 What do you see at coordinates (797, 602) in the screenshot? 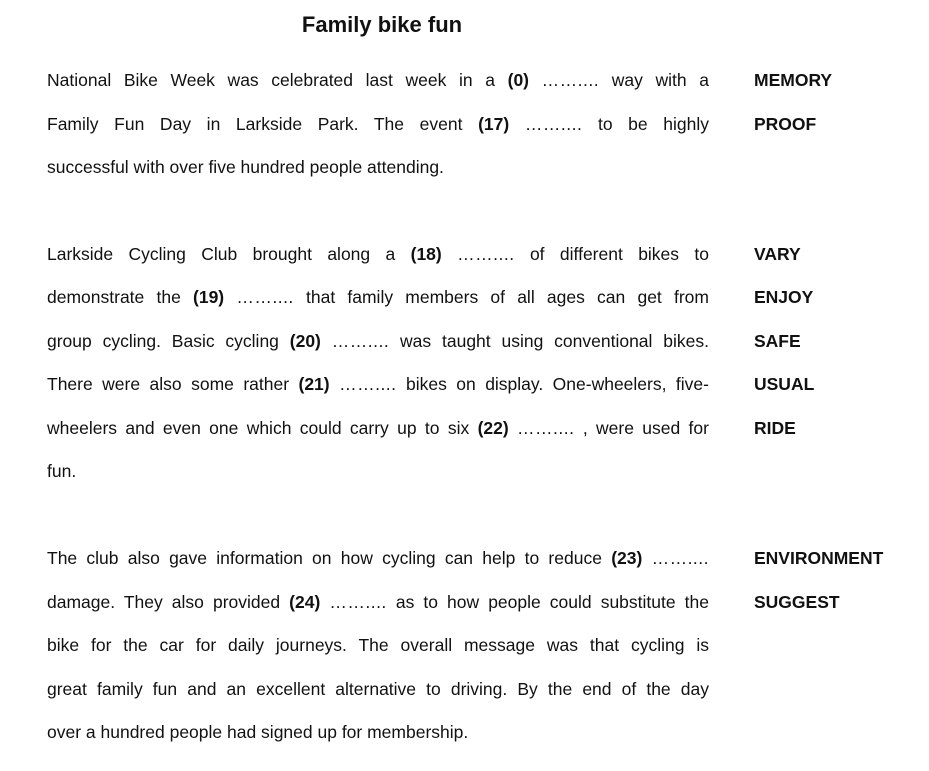
I see `keyword-suggest: SUGGEST` at bounding box center [797, 602].